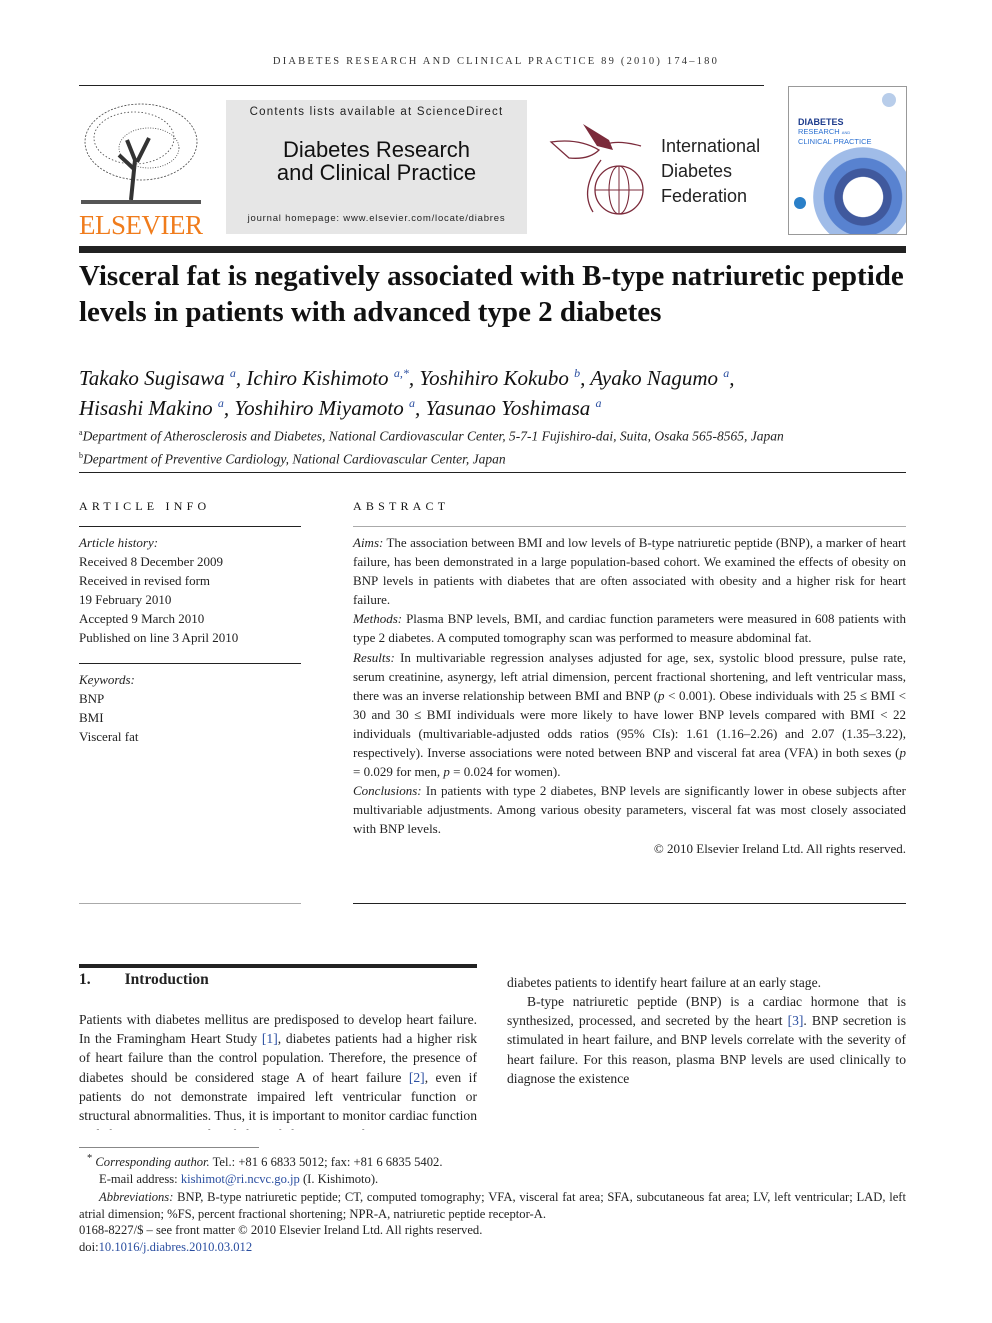  Describe the element at coordinates (119, 542) in the screenshot. I see `history-label: Article history:` at that location.